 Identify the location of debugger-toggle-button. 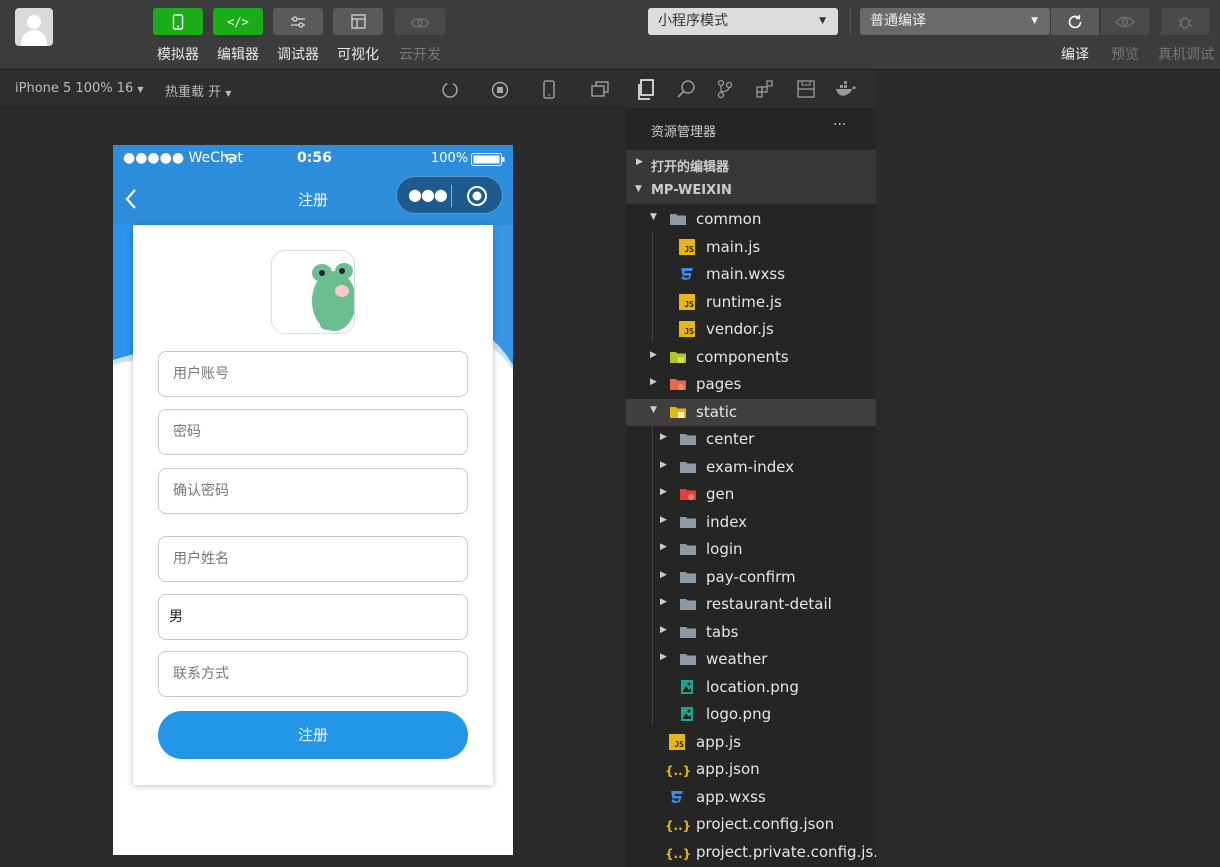
(298, 21).